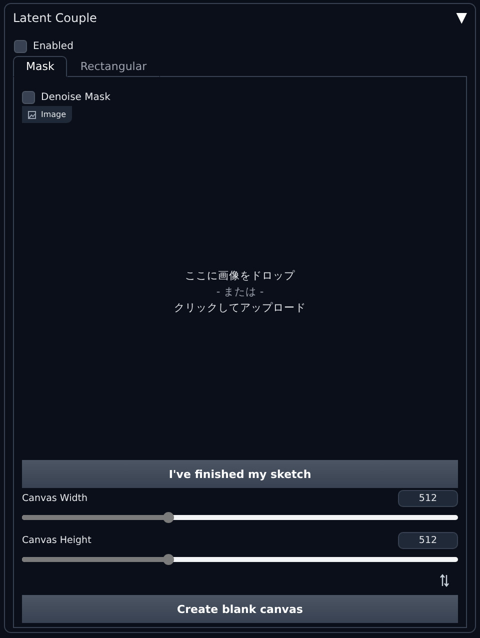 The height and width of the screenshot is (638, 480). Describe the element at coordinates (55, 18) in the screenshot. I see `panel-title: Latent Couple` at that location.